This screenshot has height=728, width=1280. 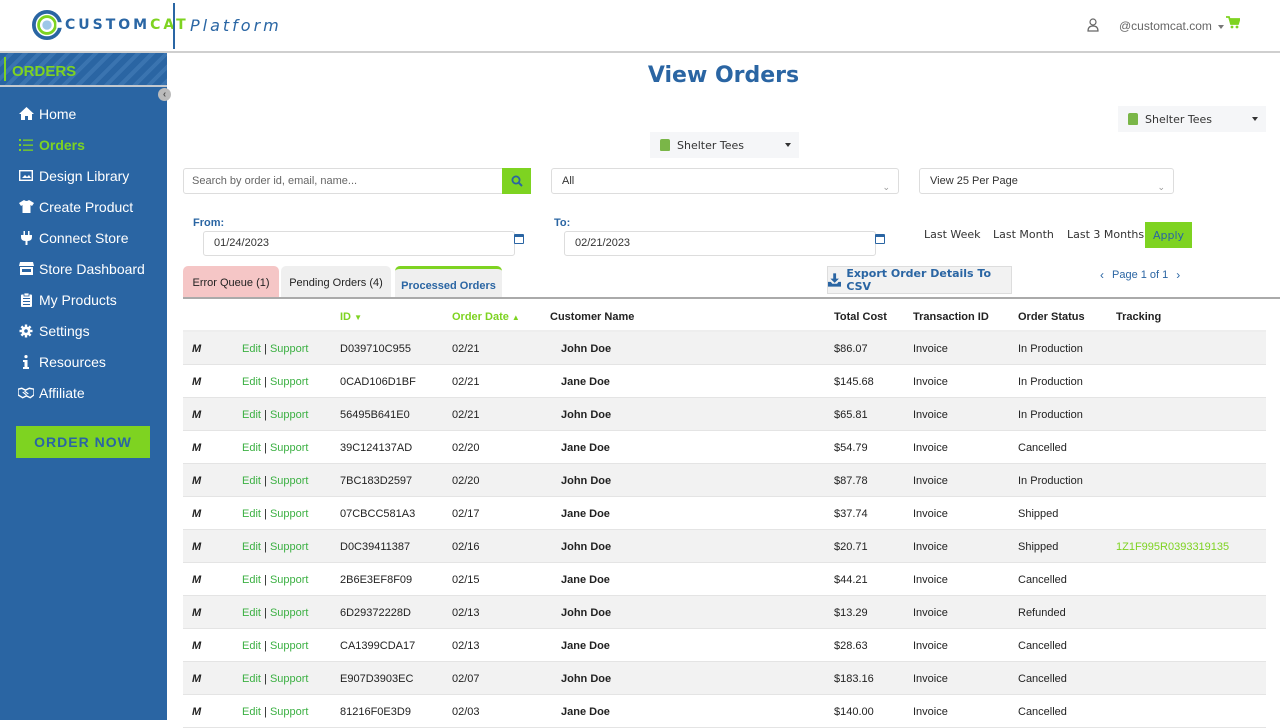 I want to click on last-week-button: Last Week, so click(x=952, y=234).